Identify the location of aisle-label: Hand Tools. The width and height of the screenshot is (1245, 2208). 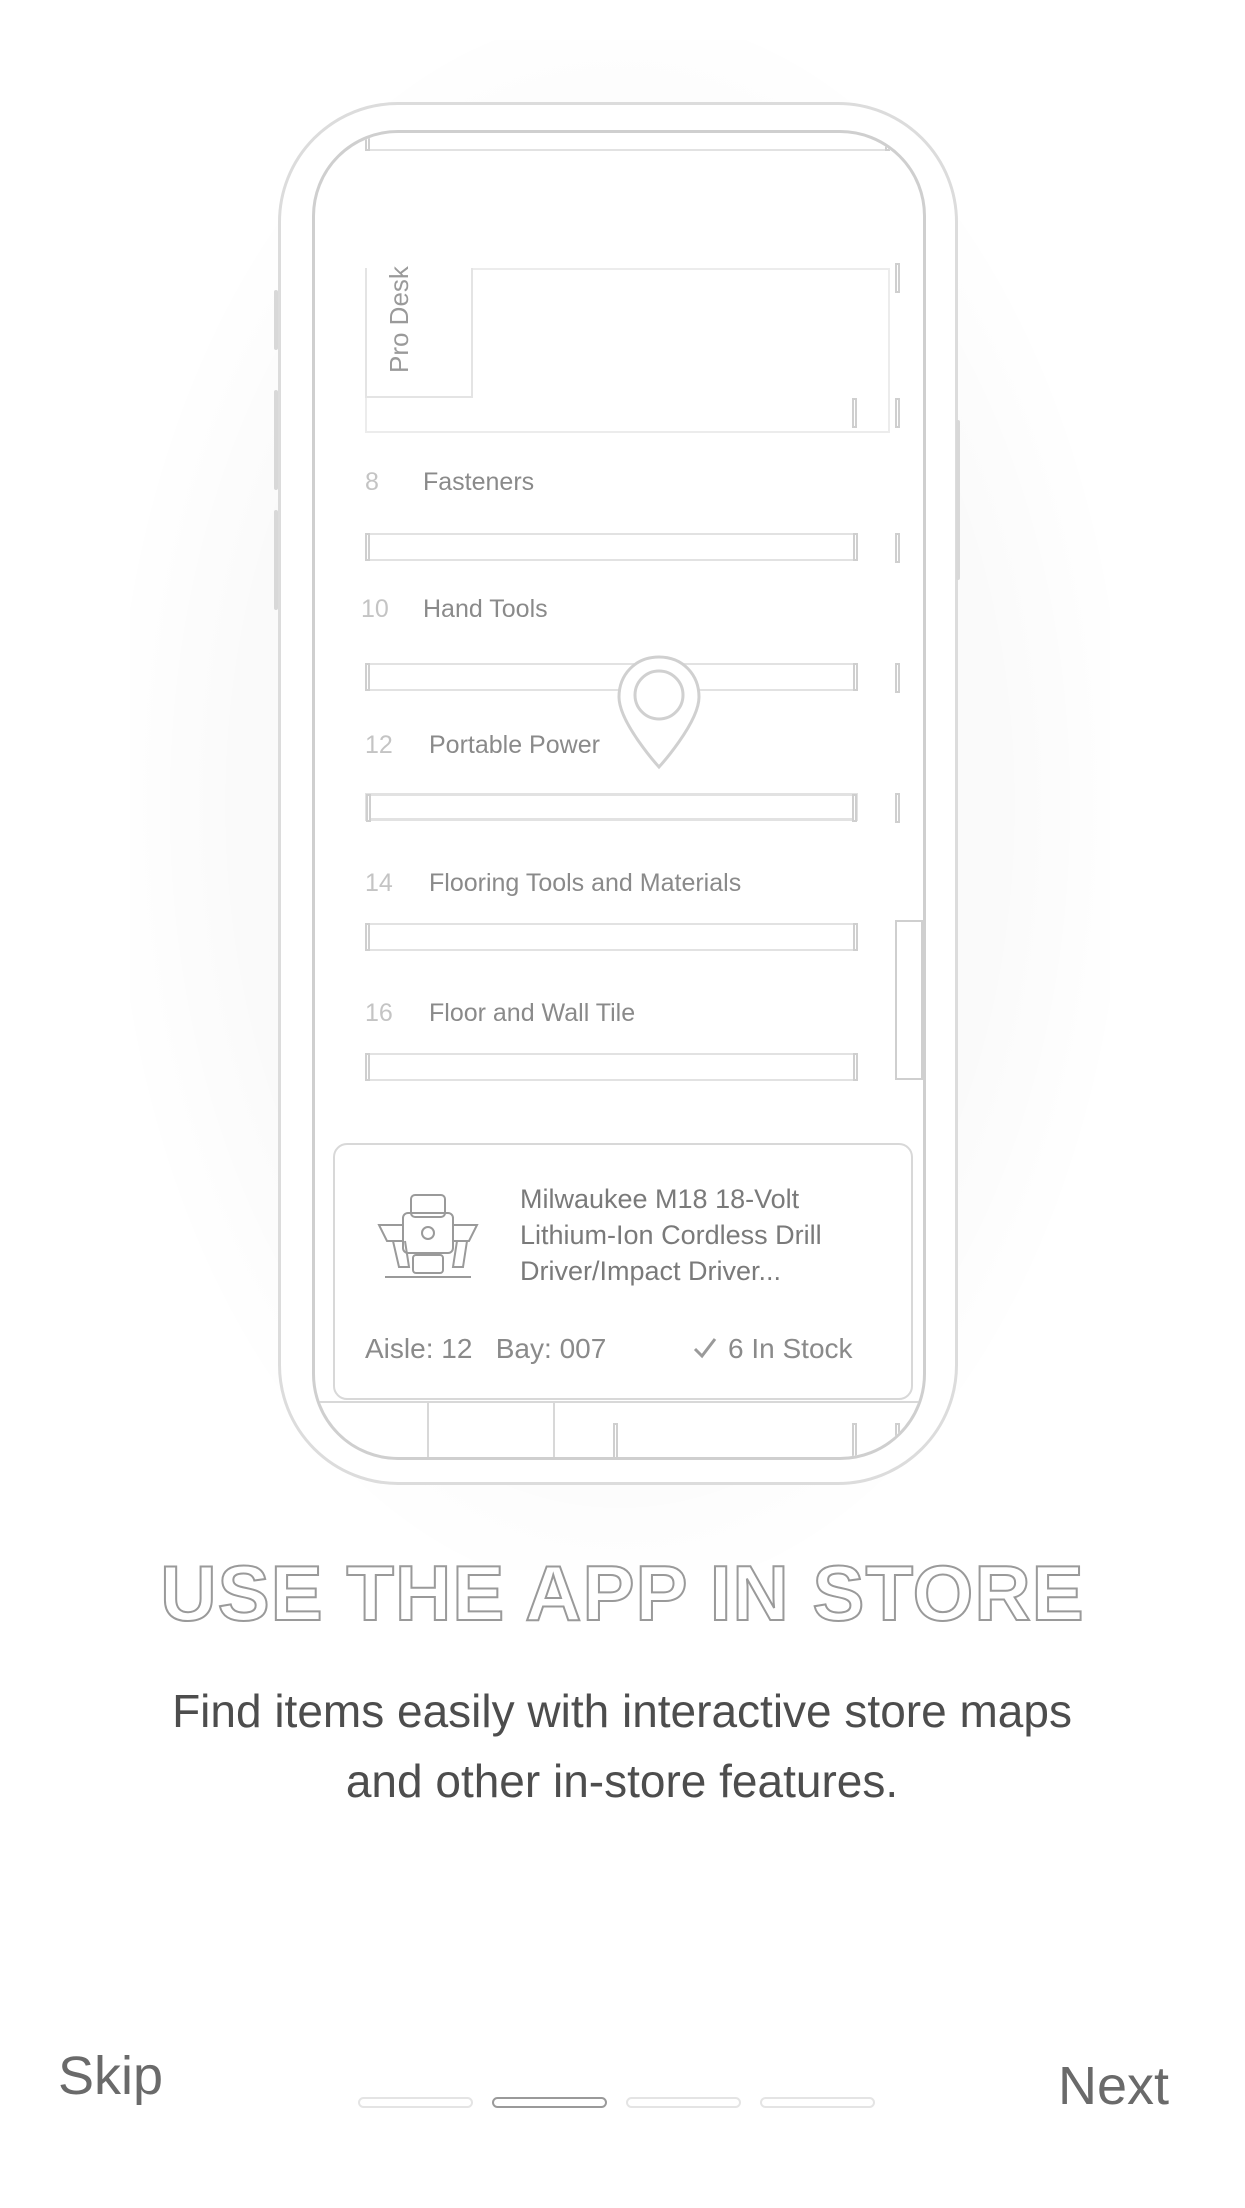
(485, 609).